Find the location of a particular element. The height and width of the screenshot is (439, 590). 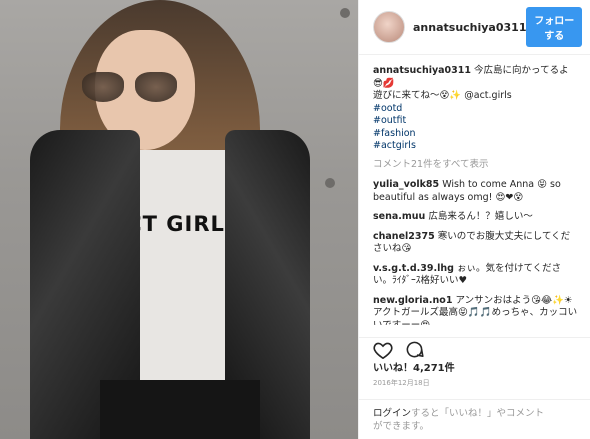

view-all-comments-link: コメント21件をすべて表示 is located at coordinates (475, 165).